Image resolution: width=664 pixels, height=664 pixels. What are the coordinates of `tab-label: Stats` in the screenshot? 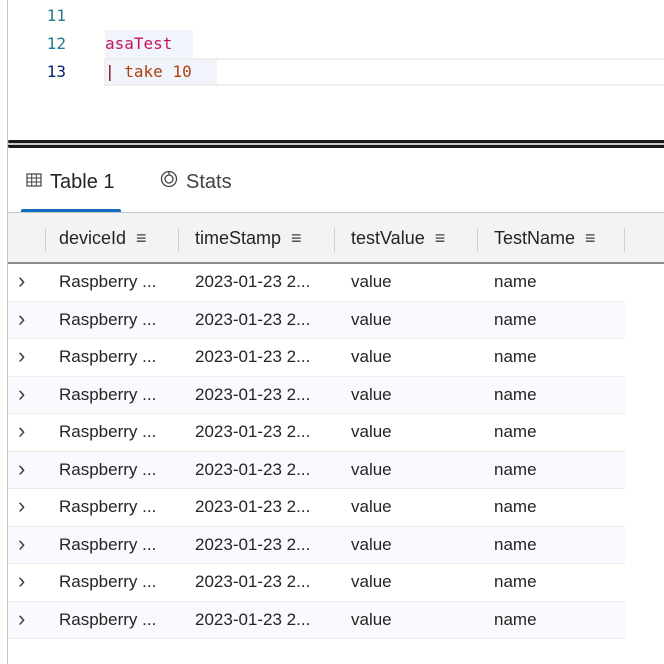 It's located at (209, 181).